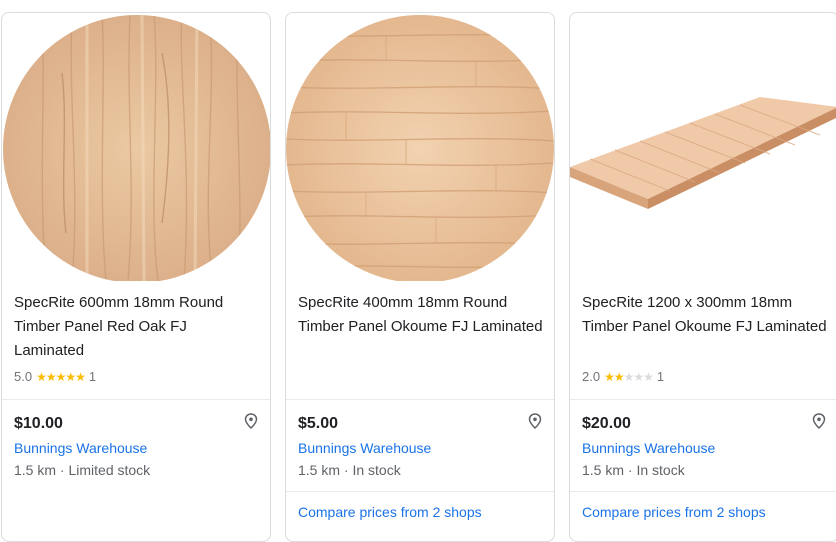  I want to click on product-rating: 5.0 ★★★★★ 1, so click(55, 376).